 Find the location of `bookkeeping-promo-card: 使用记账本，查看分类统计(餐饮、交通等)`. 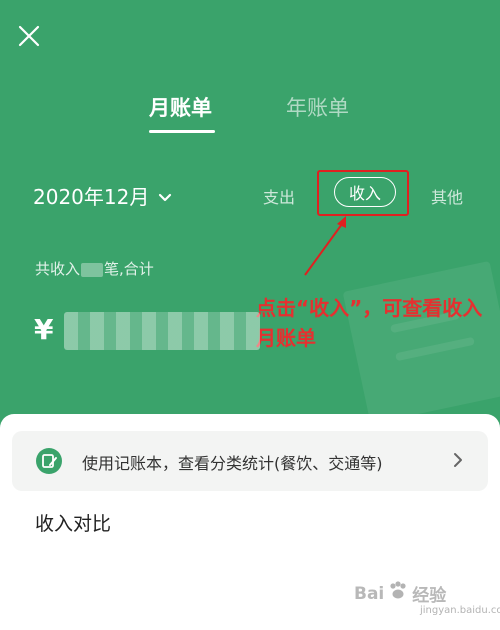

bookkeeping-promo-card: 使用记账本，查看分类统计(餐饮、交通等) is located at coordinates (250, 461).